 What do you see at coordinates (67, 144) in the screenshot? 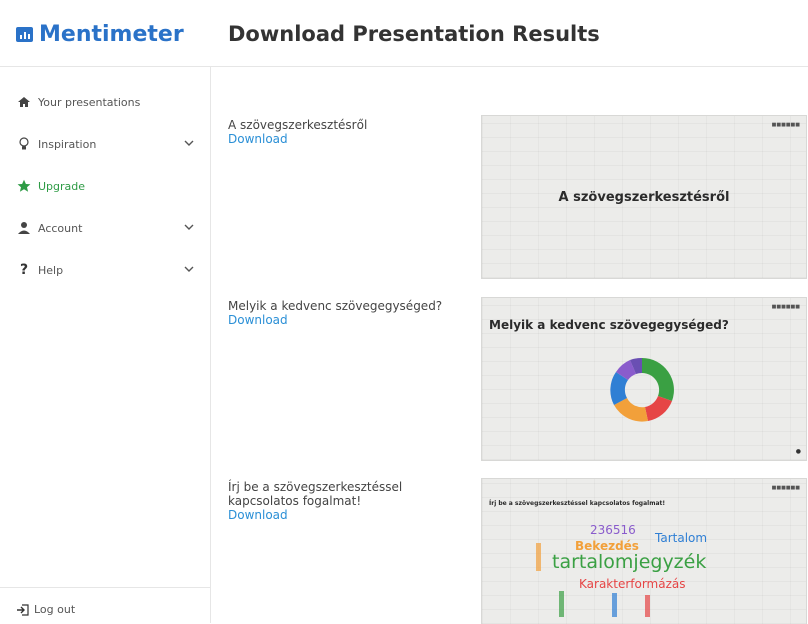
I see `sidebar-item-label: Inspiration` at bounding box center [67, 144].